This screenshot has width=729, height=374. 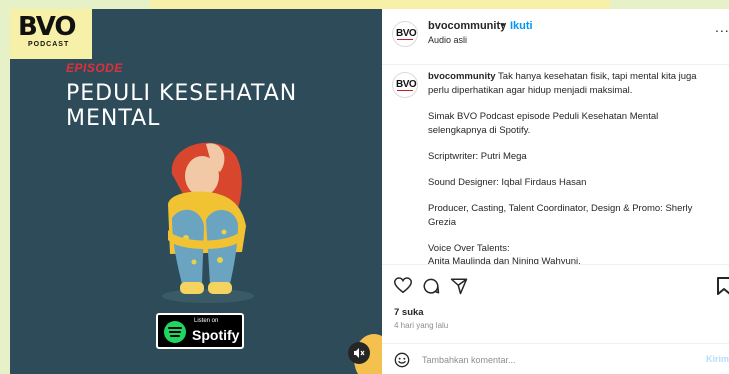 What do you see at coordinates (469, 248) in the screenshot?
I see `caption-line-6a: Voice Over Talents:` at bounding box center [469, 248].